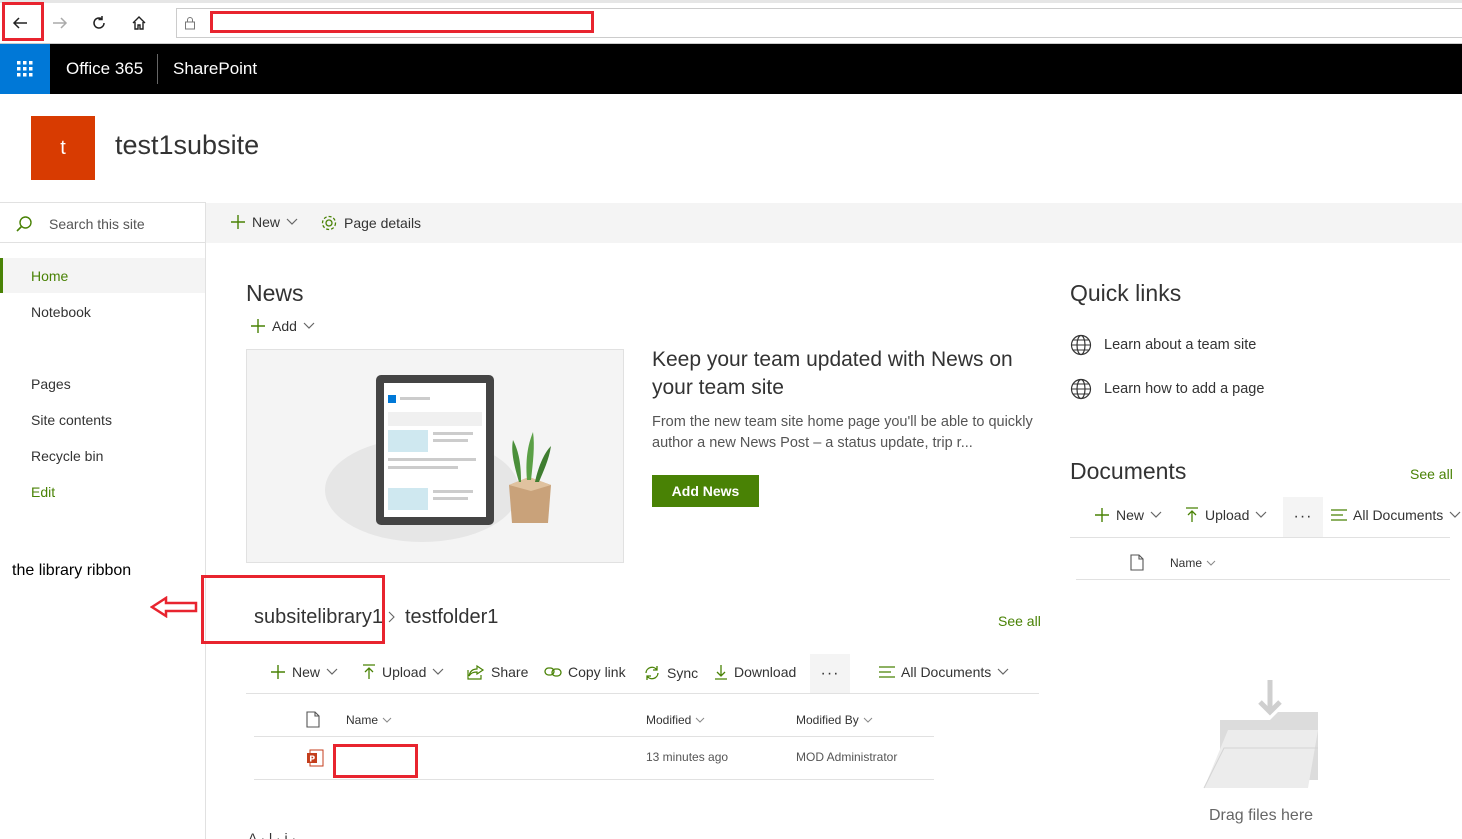 This screenshot has width=1462, height=839. What do you see at coordinates (683, 673) in the screenshot?
I see `library-sync-label: Sync` at bounding box center [683, 673].